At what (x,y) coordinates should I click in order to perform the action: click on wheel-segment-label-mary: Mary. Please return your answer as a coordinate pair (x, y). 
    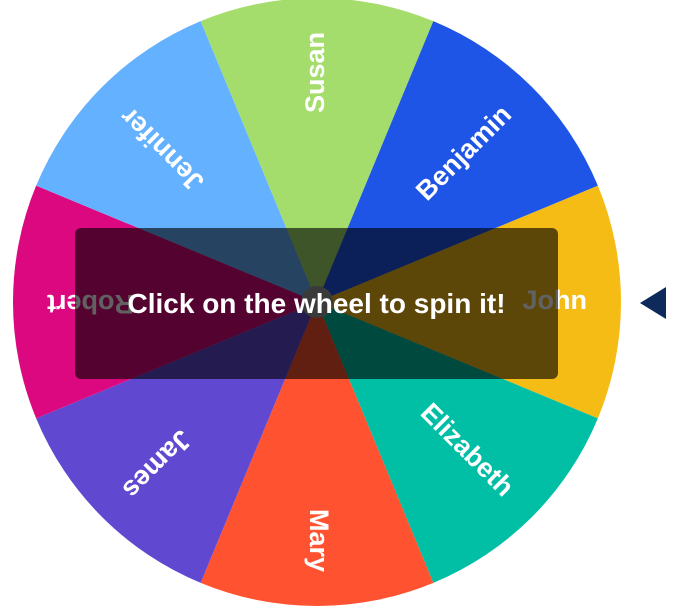
    Looking at the image, I should click on (319, 540).